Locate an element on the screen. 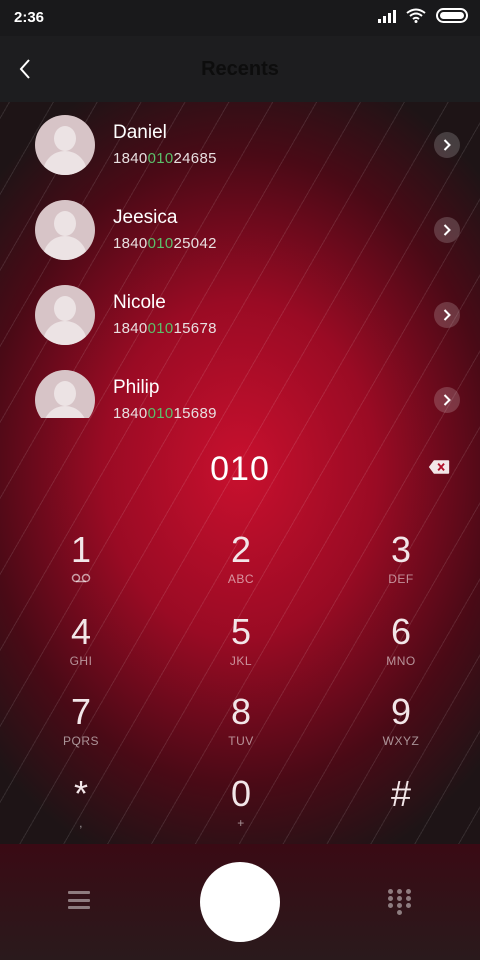 The height and width of the screenshot is (960, 480). key-8: 8 TUV is located at coordinates (241, 732).